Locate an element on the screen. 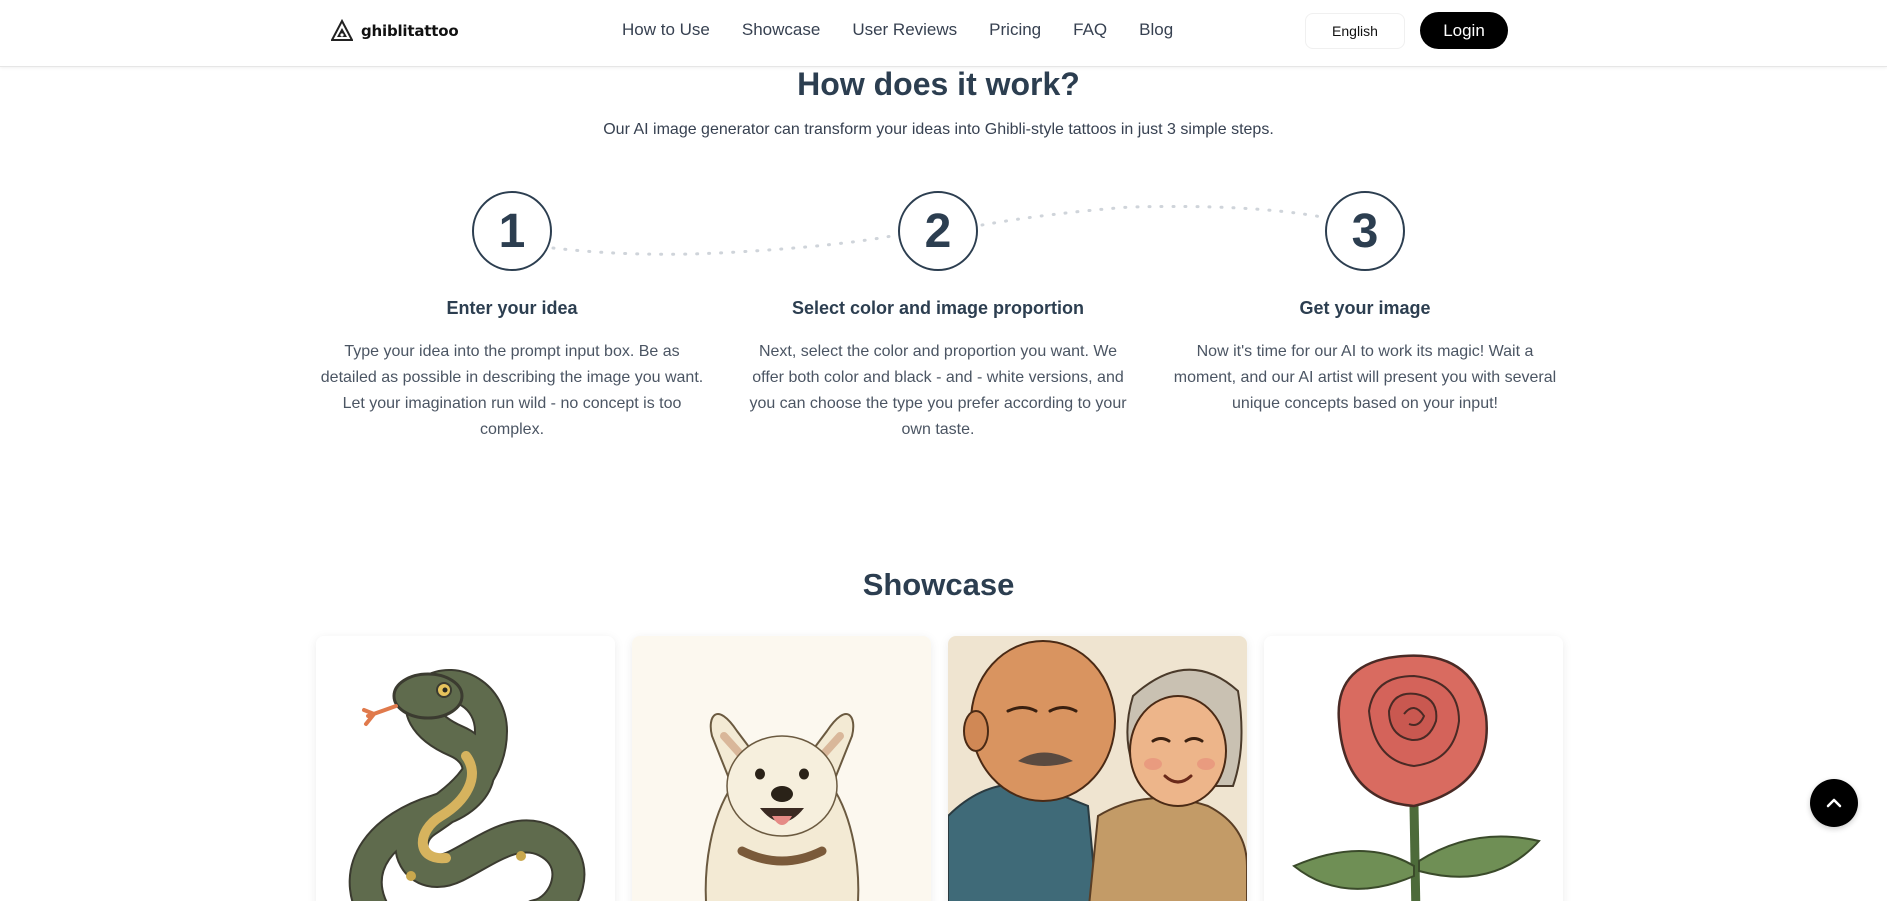 This screenshot has height=901, width=1887. showcase-card-snake is located at coordinates (465, 768).